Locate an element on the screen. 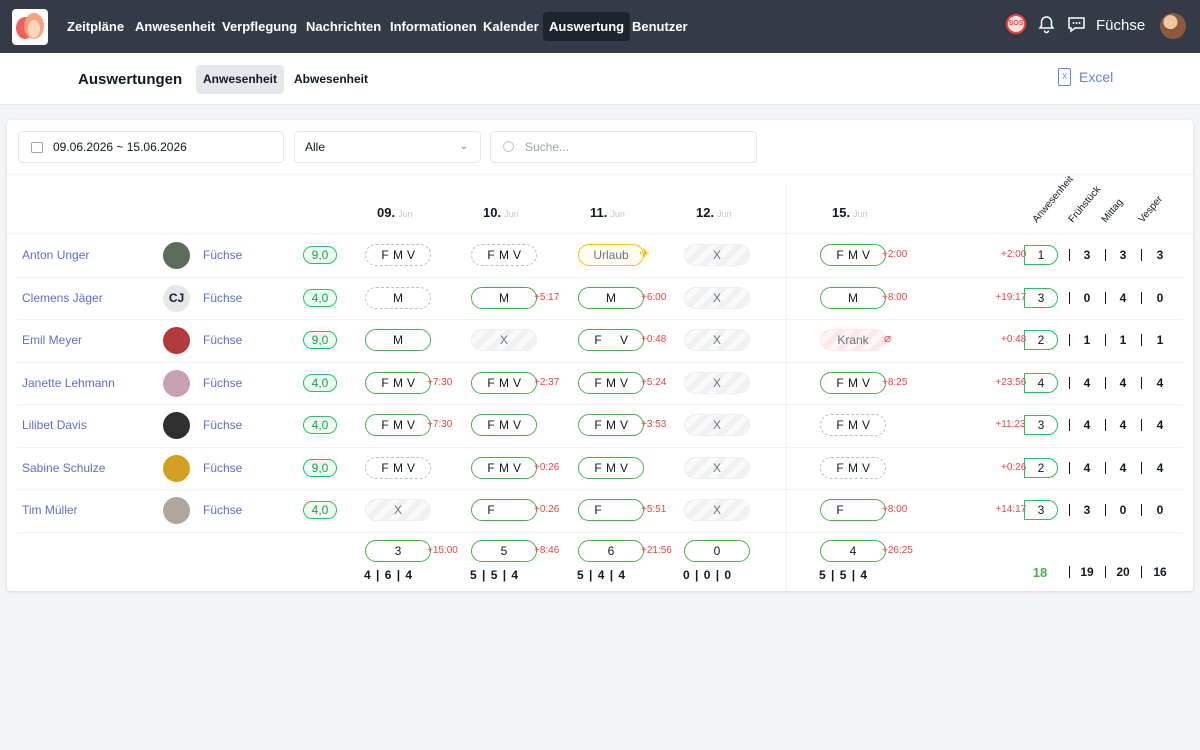 Image resolution: width=1200 pixels, height=750 pixels. nav-item-benutzer: Benutzer is located at coordinates (660, 26).